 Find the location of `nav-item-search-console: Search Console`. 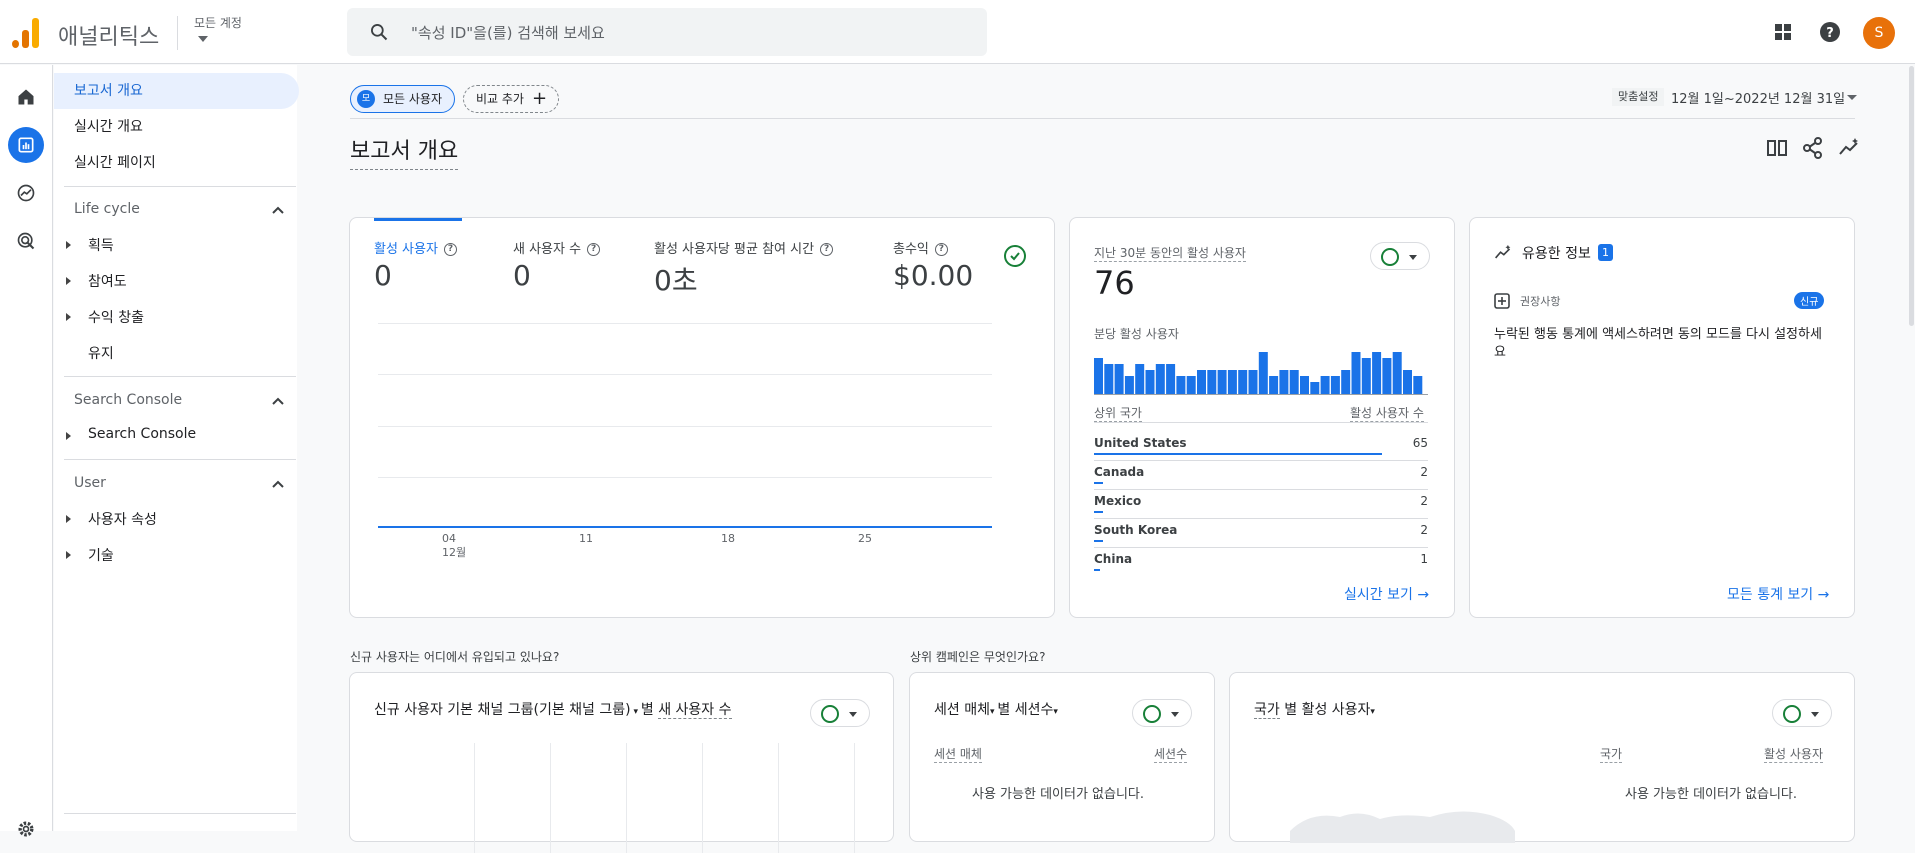

nav-item-search-console: Search Console is located at coordinates (142, 434).